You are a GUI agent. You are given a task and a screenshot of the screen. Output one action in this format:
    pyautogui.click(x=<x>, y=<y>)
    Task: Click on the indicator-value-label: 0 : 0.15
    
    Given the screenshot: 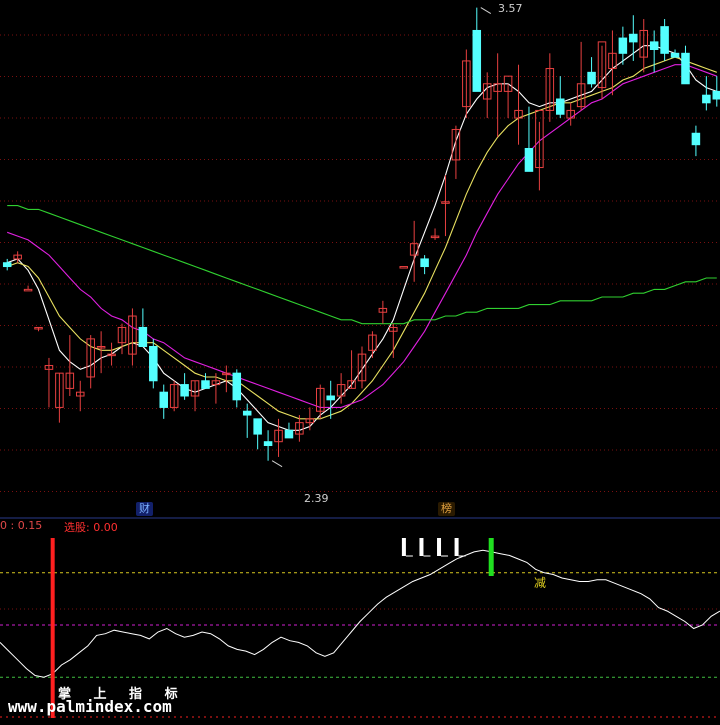 What is the action you would take?
    pyautogui.click(x=21, y=525)
    